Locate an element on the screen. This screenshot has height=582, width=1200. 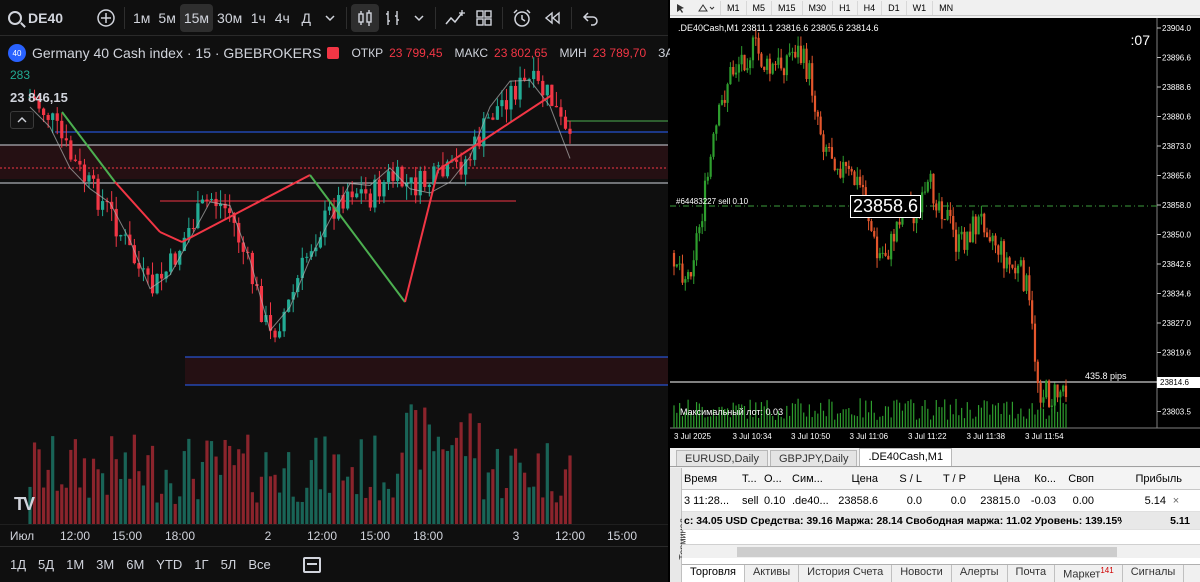
open-value: 23 799,45 is located at coordinates (416, 53).